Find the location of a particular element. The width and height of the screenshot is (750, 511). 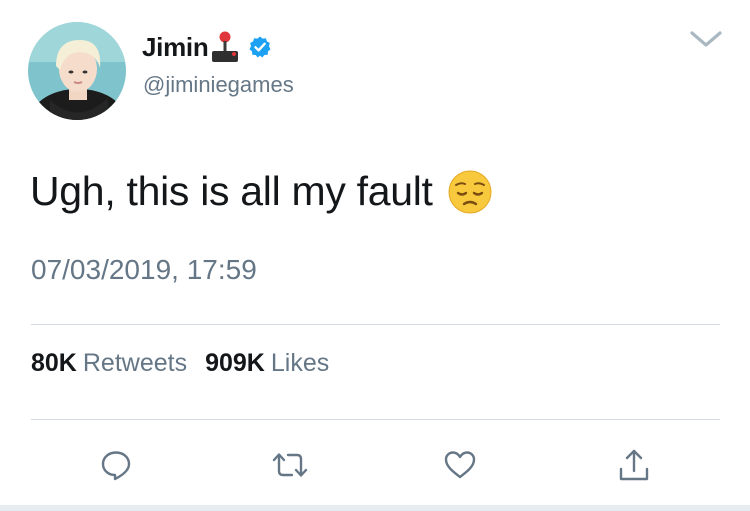

like-icon is located at coordinates (460, 465).